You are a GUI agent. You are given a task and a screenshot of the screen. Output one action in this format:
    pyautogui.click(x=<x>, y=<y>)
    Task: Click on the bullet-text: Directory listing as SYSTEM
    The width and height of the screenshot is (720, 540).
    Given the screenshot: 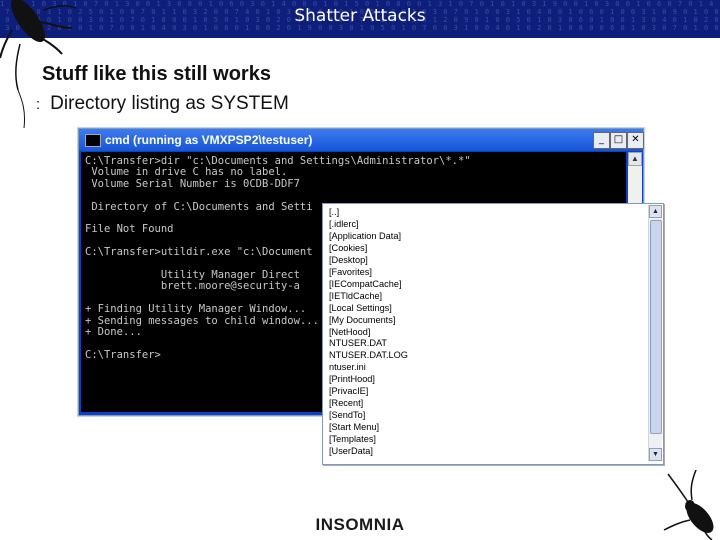 What is the action you would take?
    pyautogui.click(x=169, y=103)
    